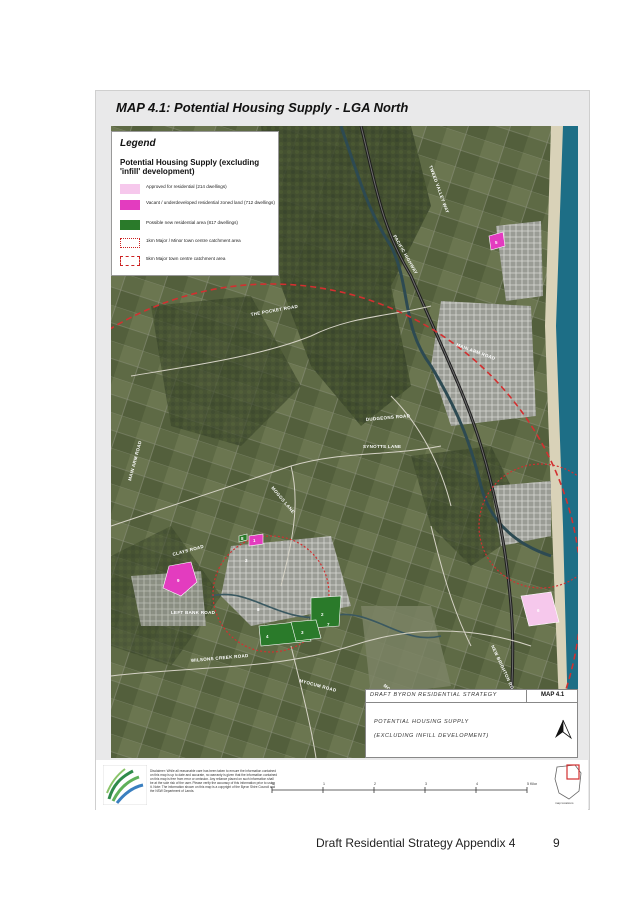  Describe the element at coordinates (532, 784) in the screenshot. I see `scale-tick-label: 5 Kilometers` at that location.